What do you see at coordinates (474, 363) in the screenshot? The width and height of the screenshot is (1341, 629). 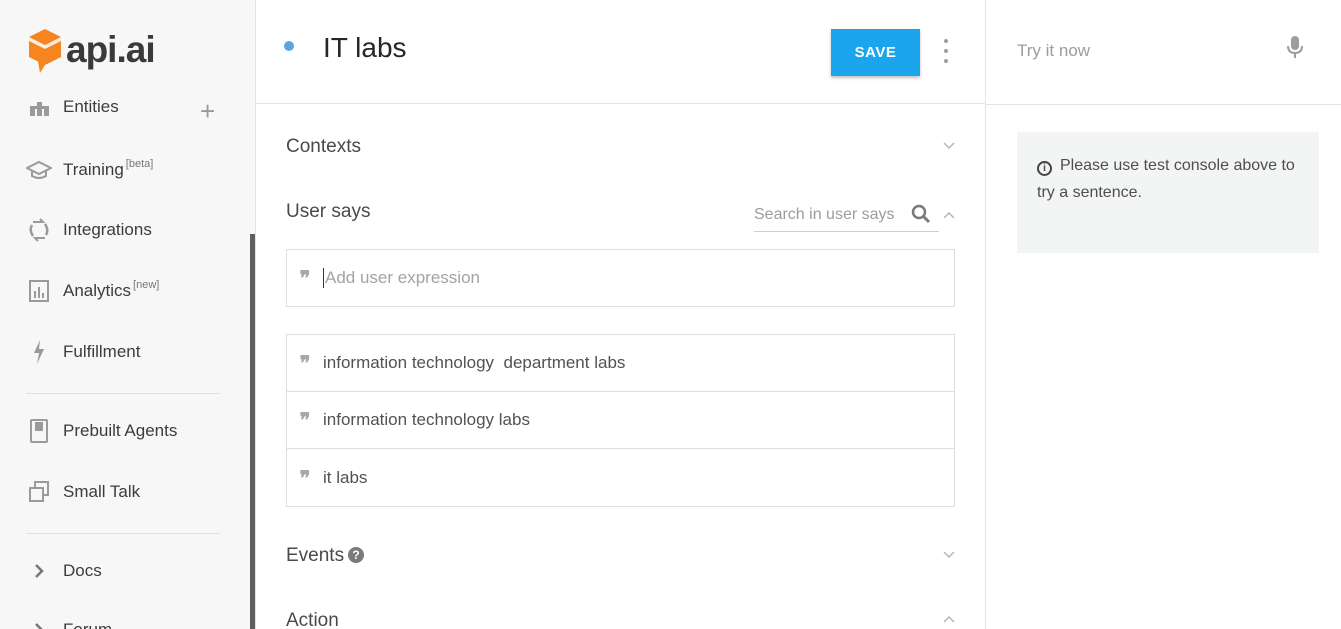 I see `expression-text: information technology department labs` at bounding box center [474, 363].